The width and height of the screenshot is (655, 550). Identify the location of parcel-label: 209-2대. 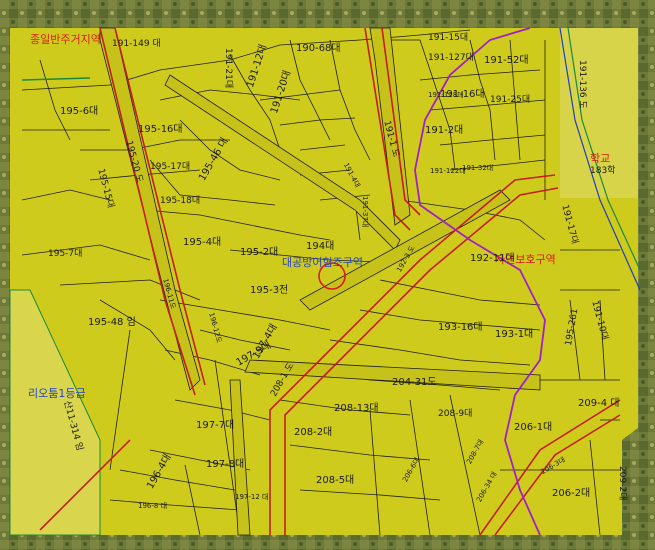
(622, 483).